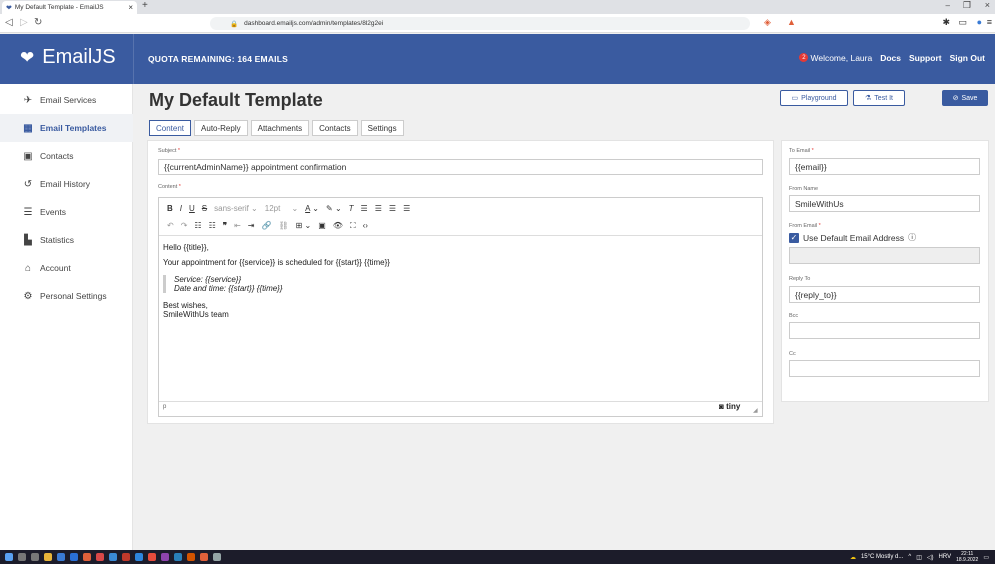 This screenshot has width=995, height=564. What do you see at coordinates (322, 225) in the screenshot?
I see `media-icon: ▣` at bounding box center [322, 225].